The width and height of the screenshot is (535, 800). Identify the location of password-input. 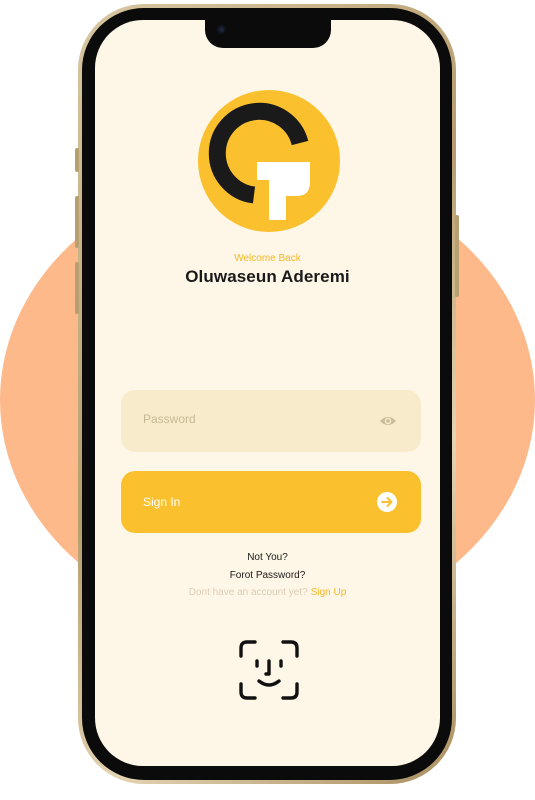
(248, 419).